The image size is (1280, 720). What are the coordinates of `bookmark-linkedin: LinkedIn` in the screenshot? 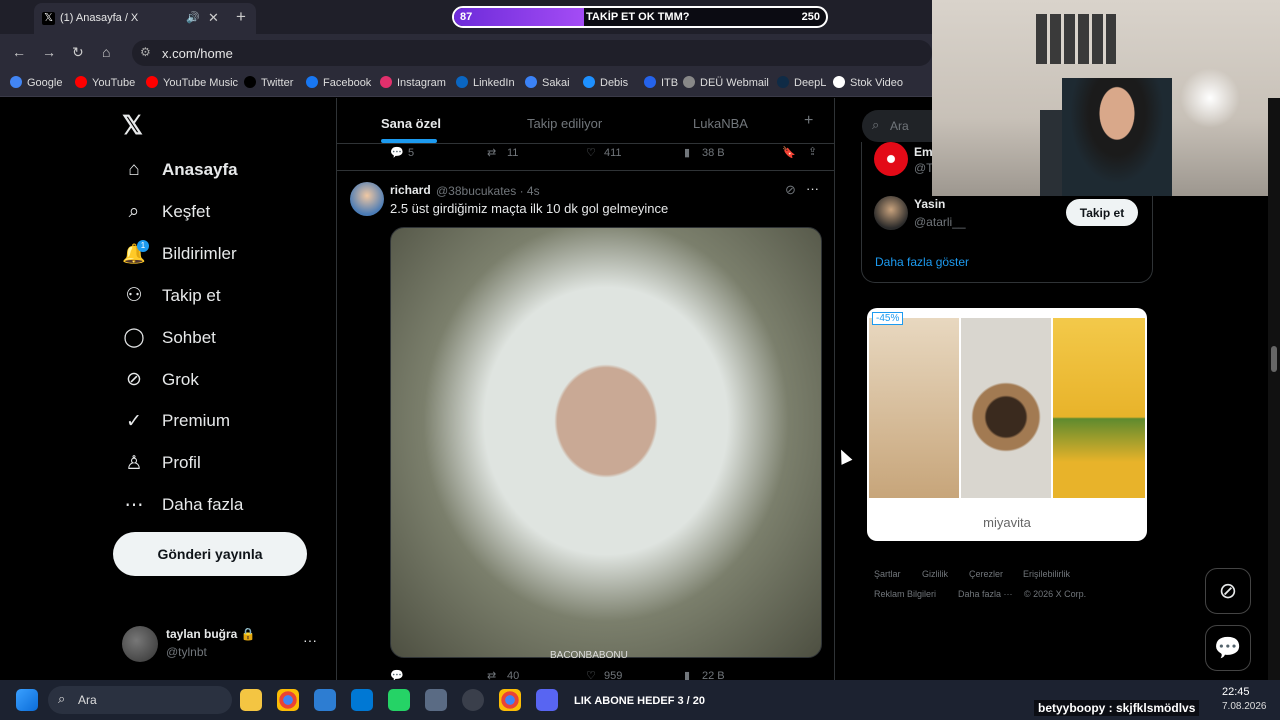 It's located at (485, 82).